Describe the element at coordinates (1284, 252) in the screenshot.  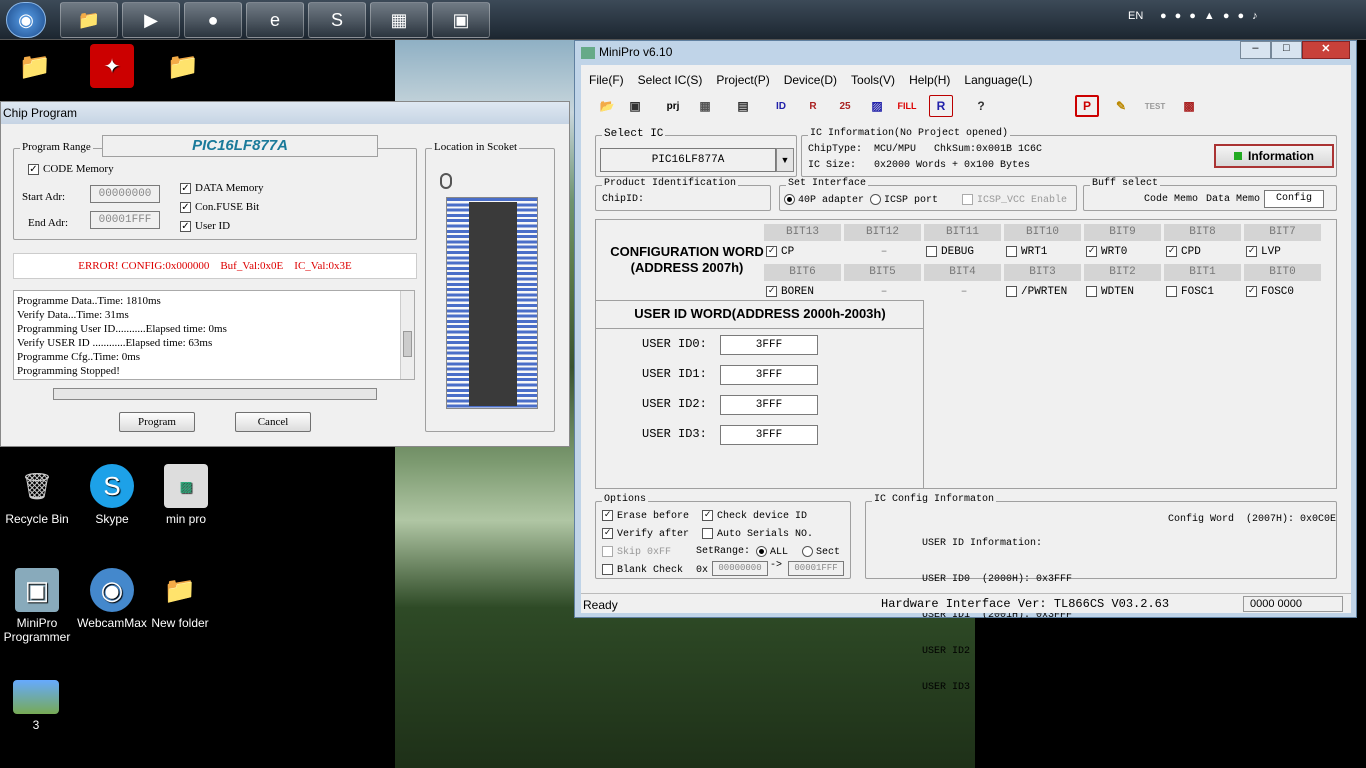
I see `bit-checkbox: ✓ LVP` at that location.